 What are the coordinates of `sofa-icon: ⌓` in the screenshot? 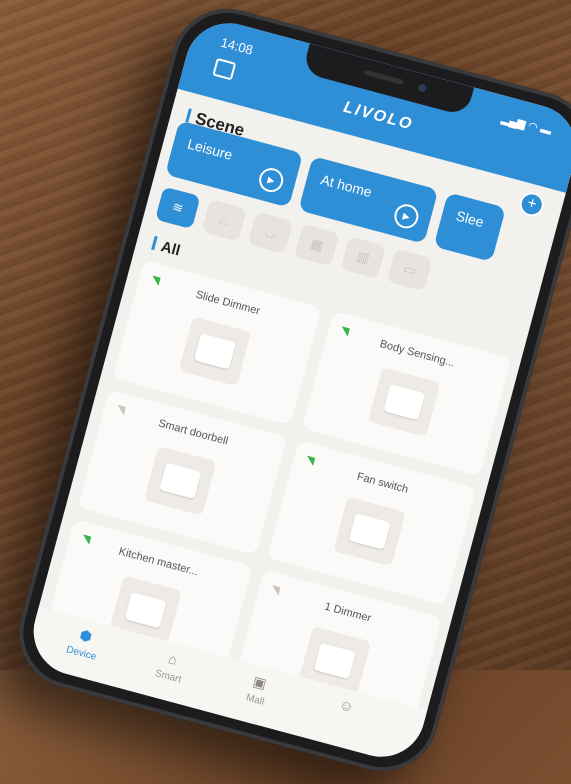 It's located at (224, 220).